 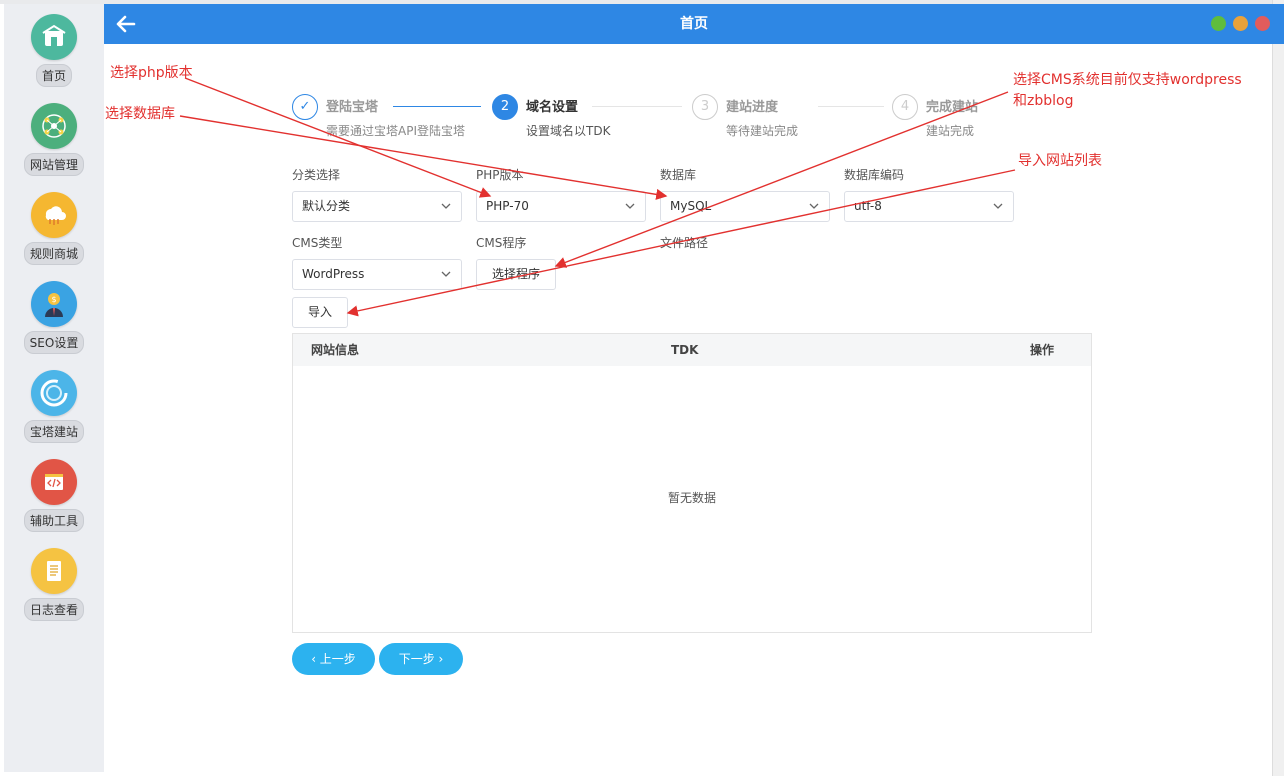 I want to click on step-title: 域名设置, so click(x=552, y=107).